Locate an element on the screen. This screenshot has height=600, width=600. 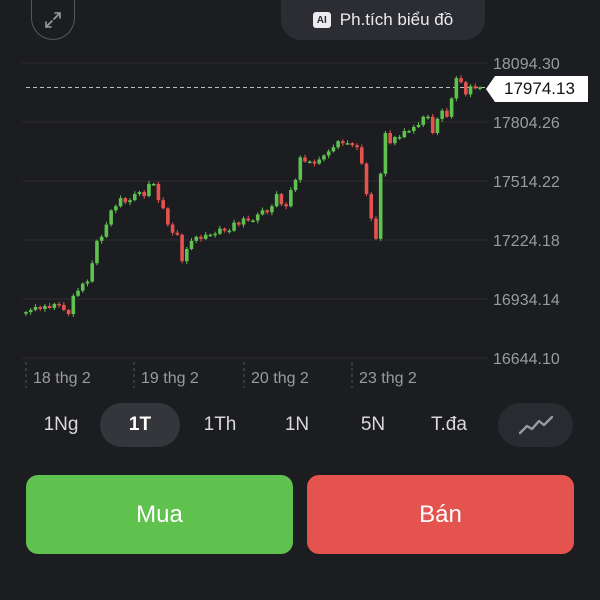
sell-button: Bán is located at coordinates (440, 514).